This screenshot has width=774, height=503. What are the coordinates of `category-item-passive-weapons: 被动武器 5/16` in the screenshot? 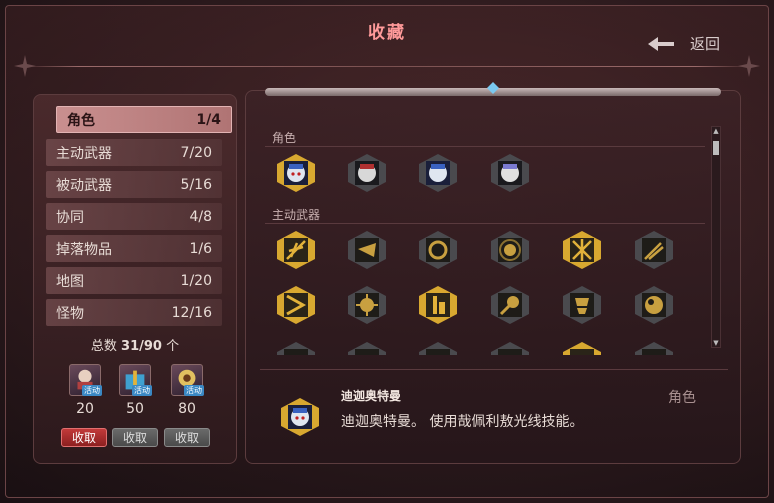 It's located at (134, 184).